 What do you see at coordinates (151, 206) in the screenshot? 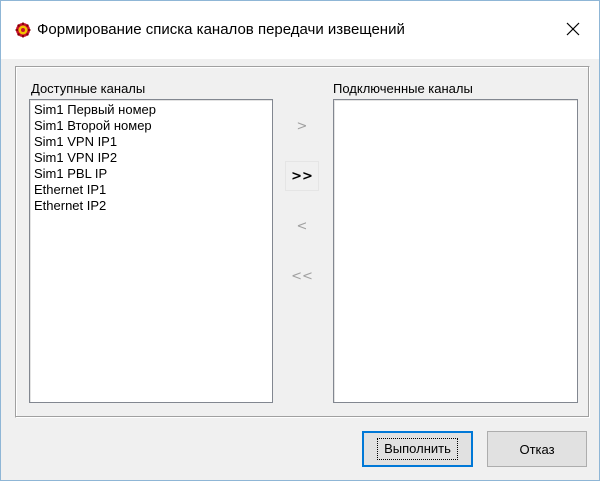
I see `list-item: Ethernet IP2` at bounding box center [151, 206].